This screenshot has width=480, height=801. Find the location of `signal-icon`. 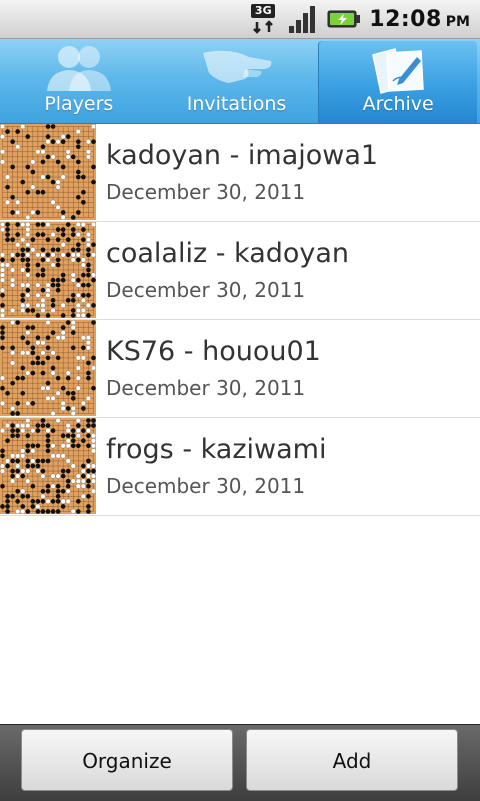

signal-icon is located at coordinates (302, 19).